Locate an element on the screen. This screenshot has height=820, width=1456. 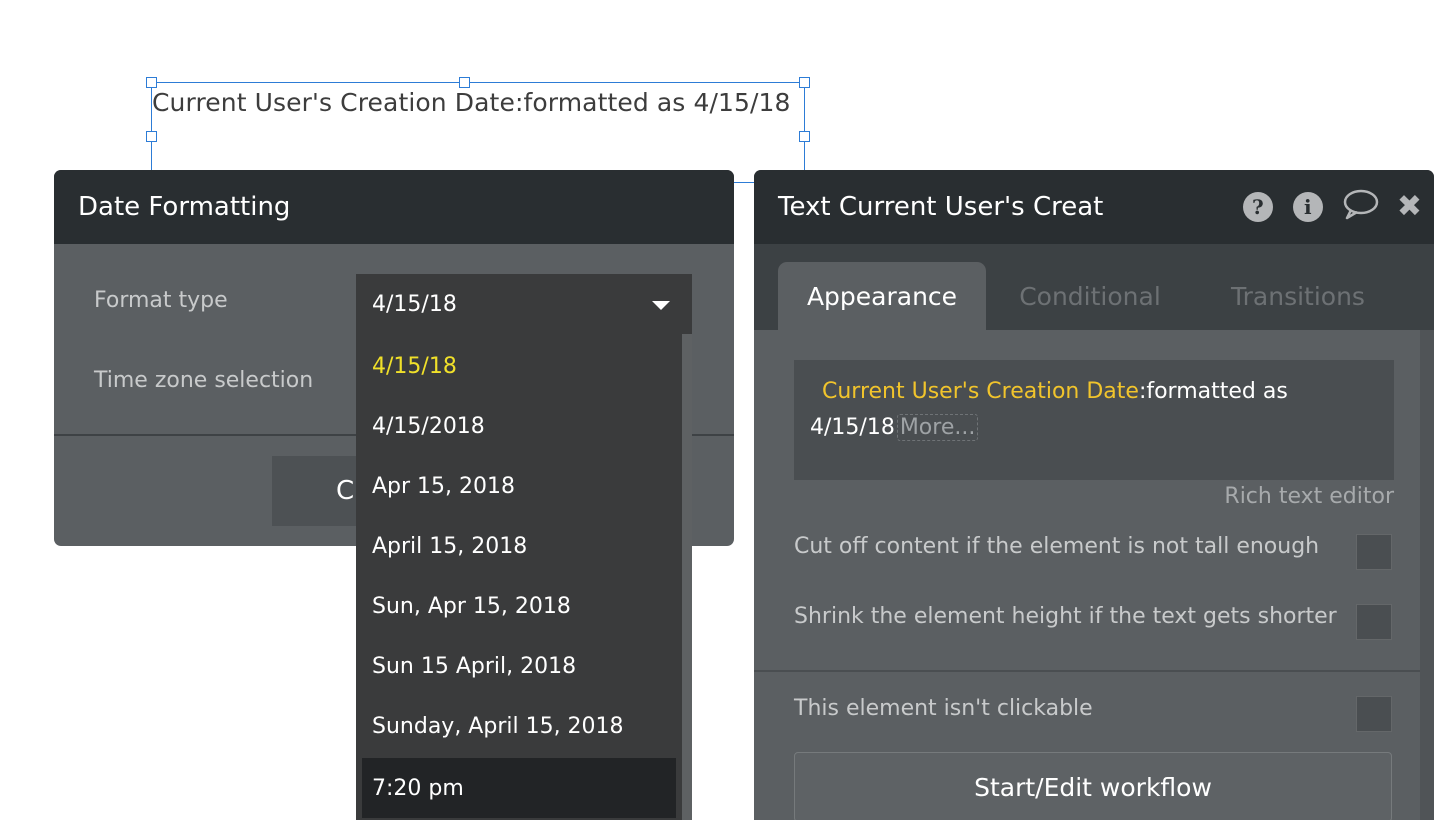
tab-bar: Appearance Conditional Transitions is located at coordinates (1094, 287).